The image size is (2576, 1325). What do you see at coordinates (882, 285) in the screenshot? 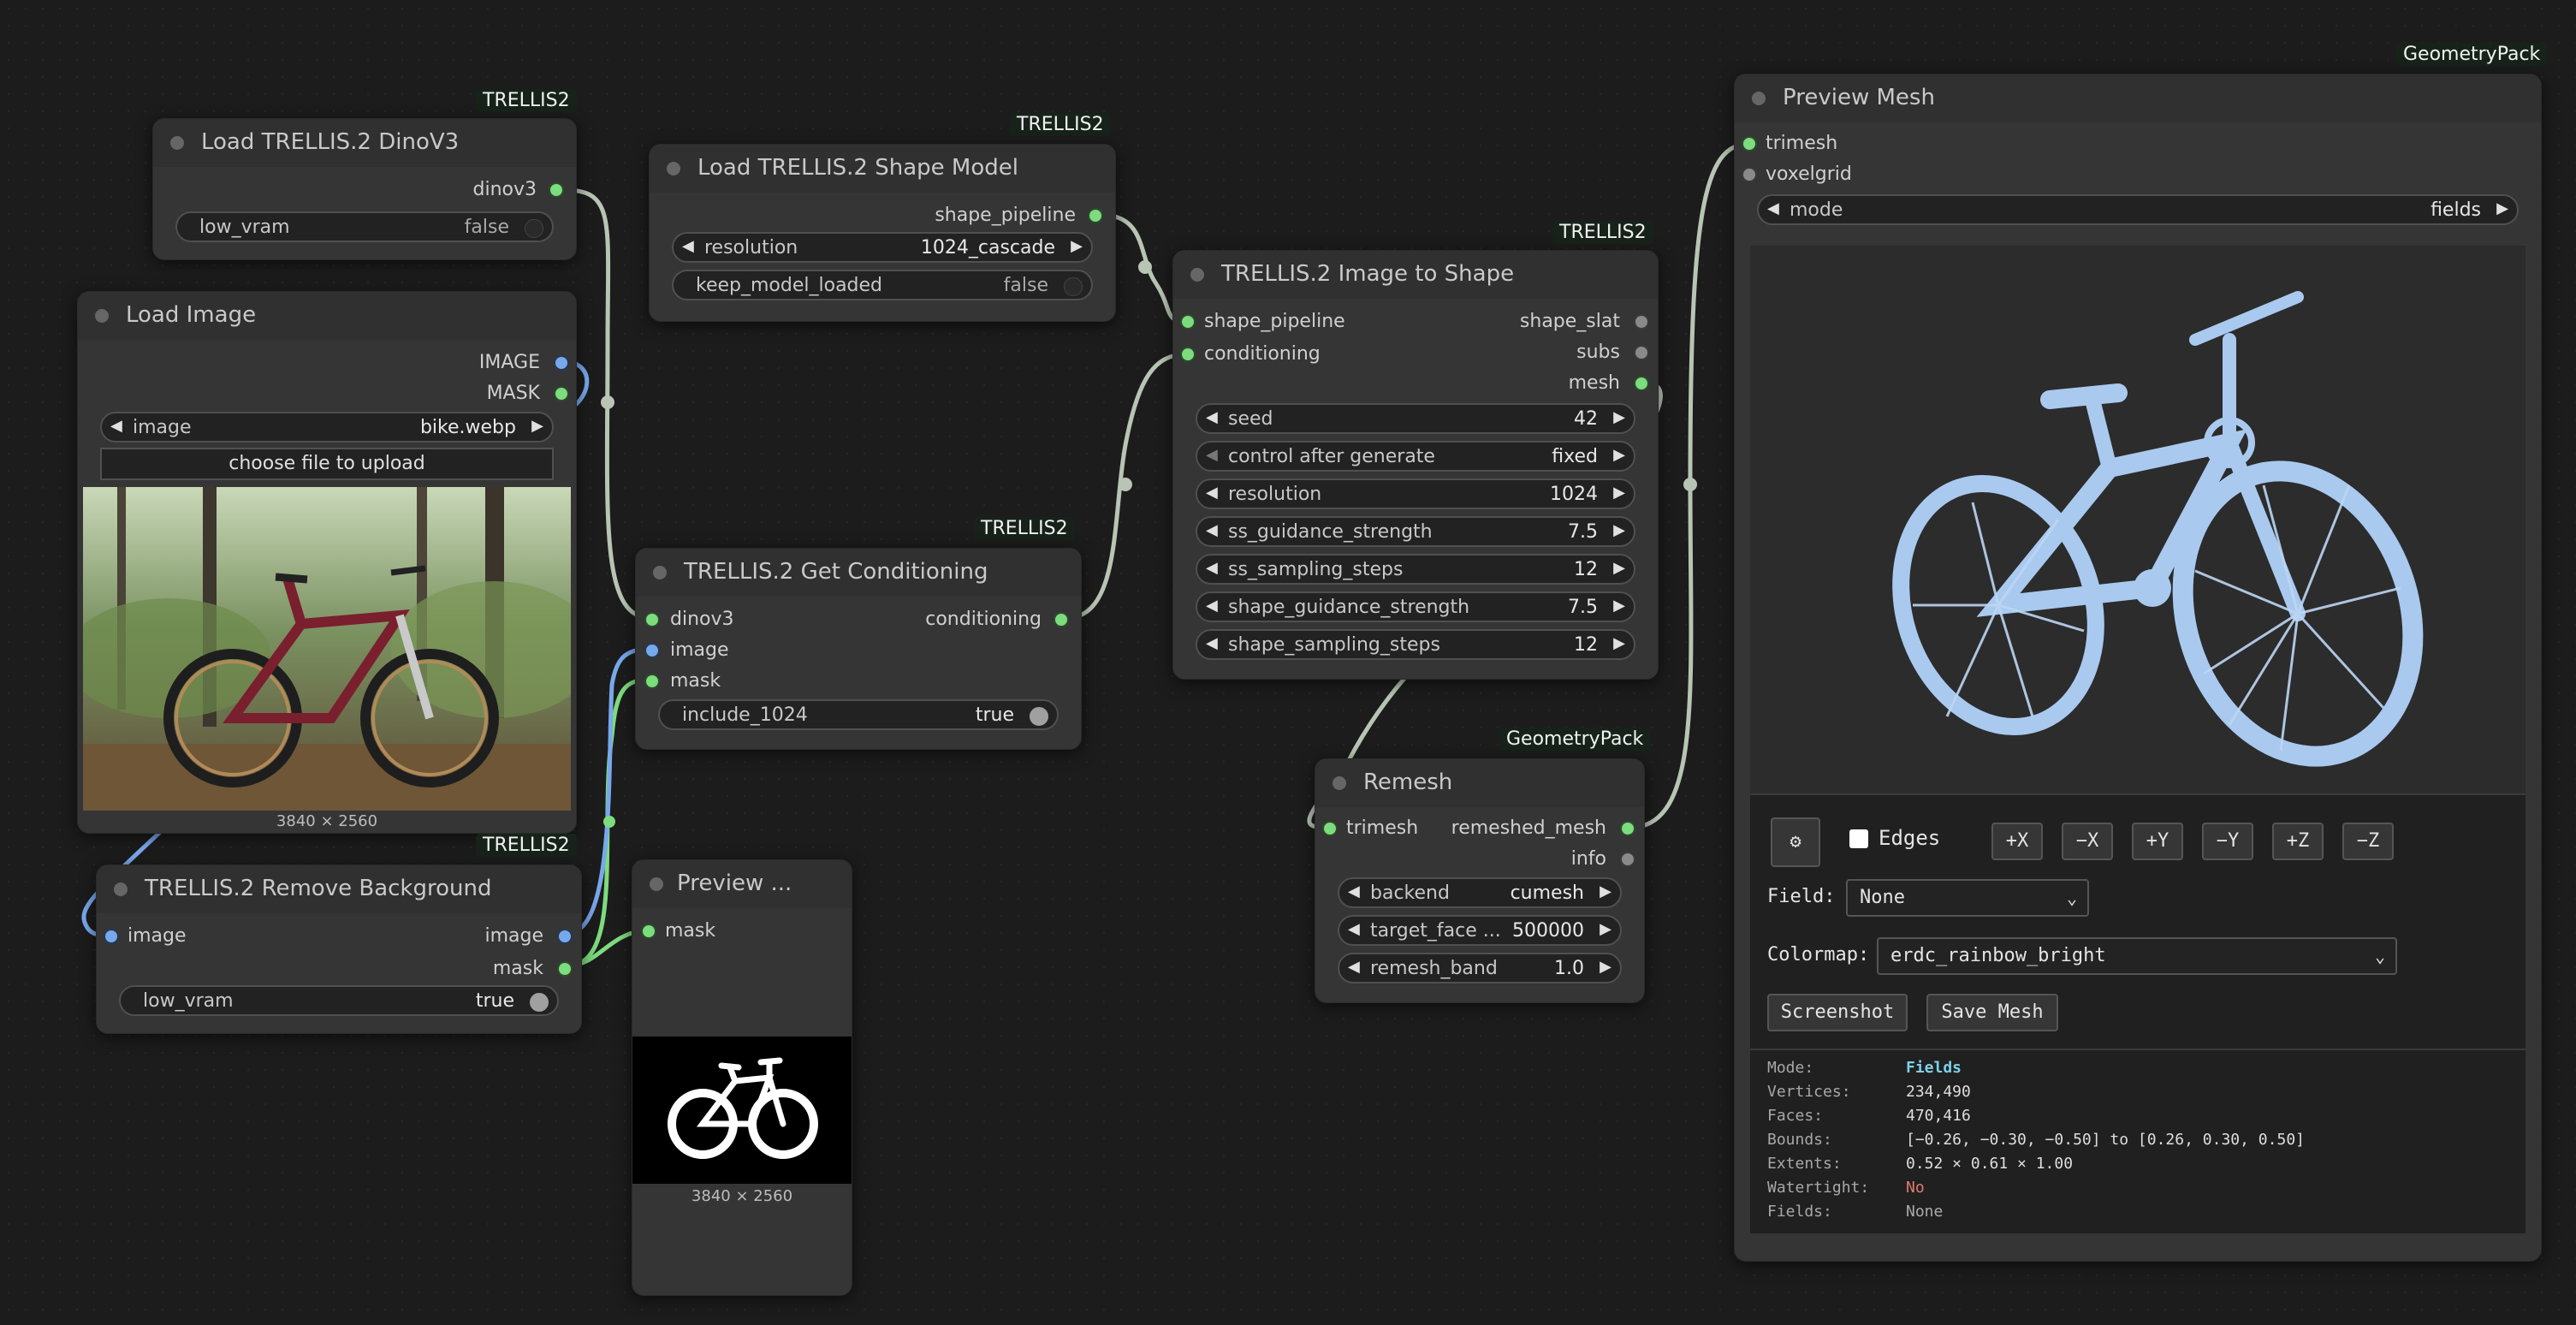
I see `keep-model-loaded-toggle: keep_model_loaded false` at bounding box center [882, 285].